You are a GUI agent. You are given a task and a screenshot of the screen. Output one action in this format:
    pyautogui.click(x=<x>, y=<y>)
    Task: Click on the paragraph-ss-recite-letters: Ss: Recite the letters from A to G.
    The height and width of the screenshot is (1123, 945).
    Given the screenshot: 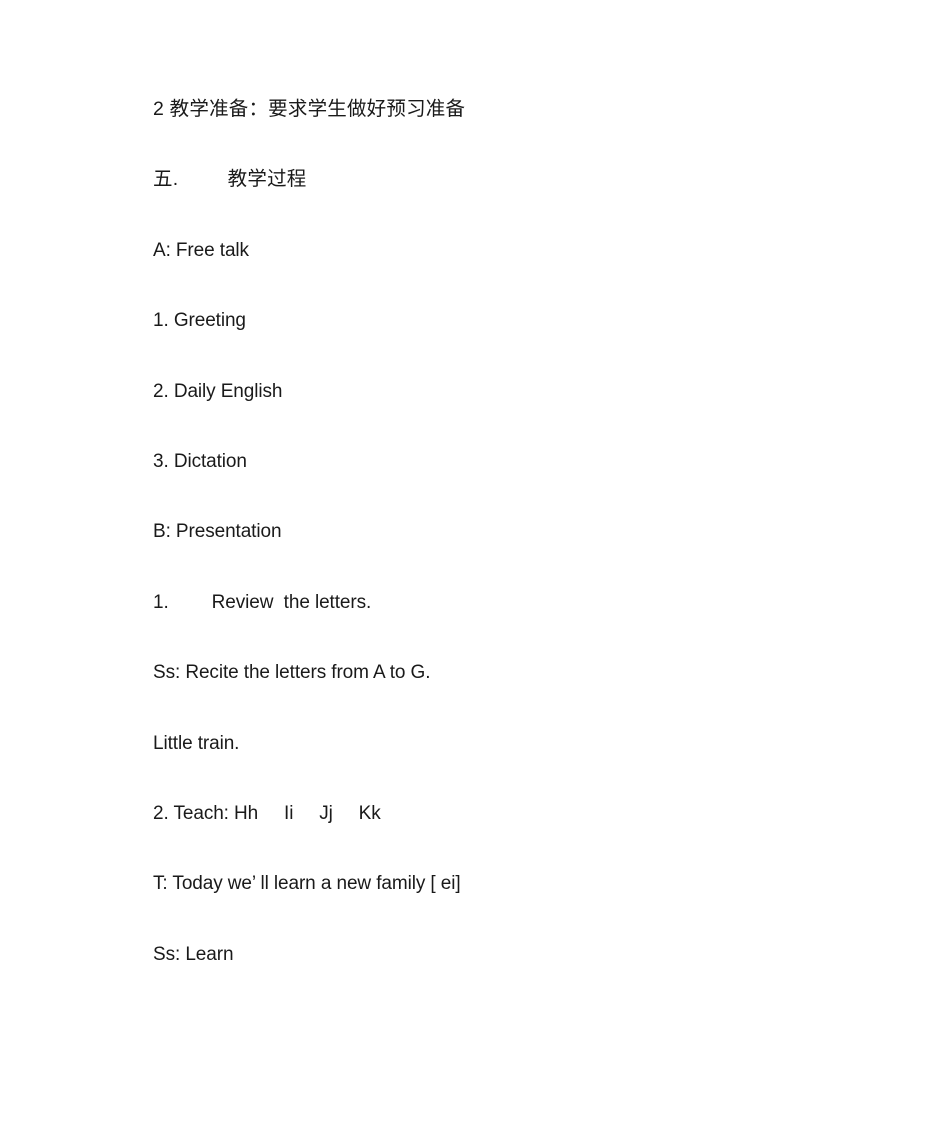 What is the action you would take?
    pyautogui.click(x=292, y=673)
    